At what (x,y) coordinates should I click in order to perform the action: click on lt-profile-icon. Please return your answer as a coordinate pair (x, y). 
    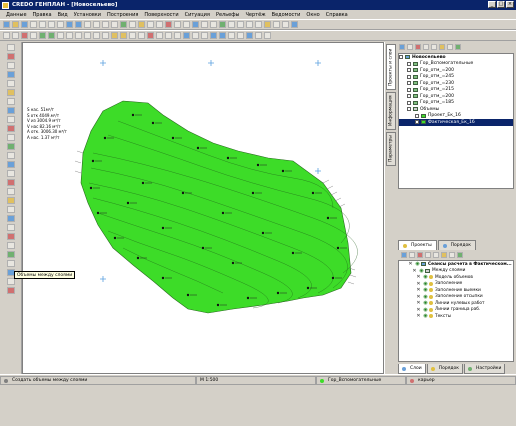
    Looking at the image, I should click on (10, 110).